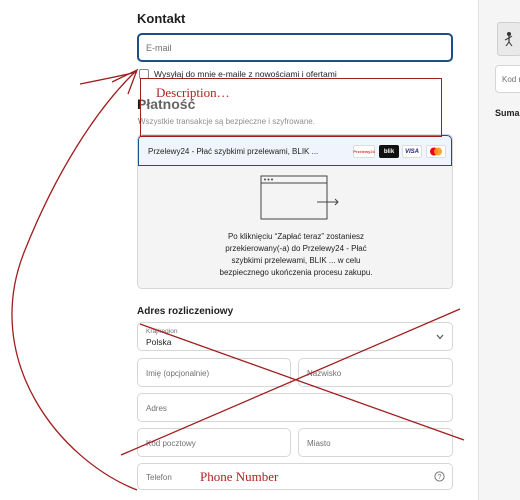 This screenshot has width=520, height=500. What do you see at coordinates (162, 331) in the screenshot?
I see `country-label: Kraj/region` at bounding box center [162, 331].